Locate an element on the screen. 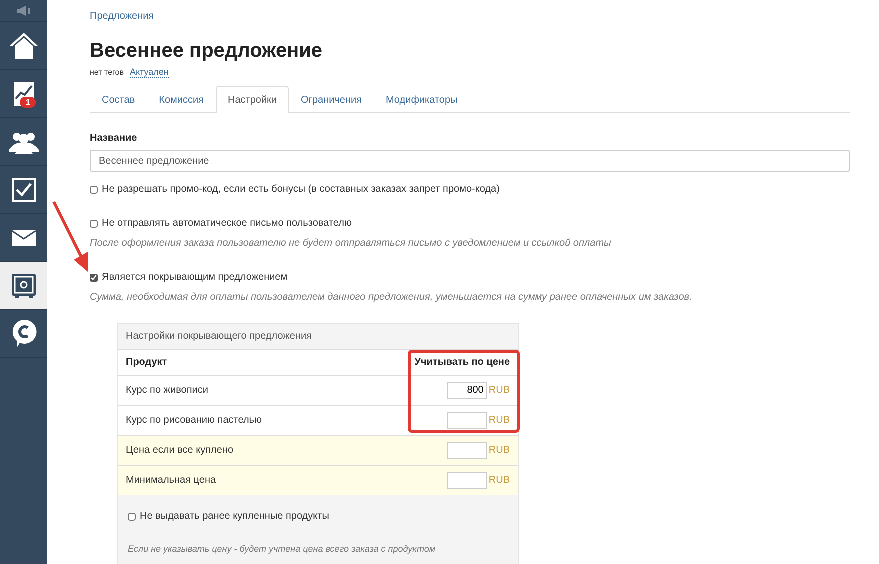  name-field: Весеннее предложение is located at coordinates (470, 161).